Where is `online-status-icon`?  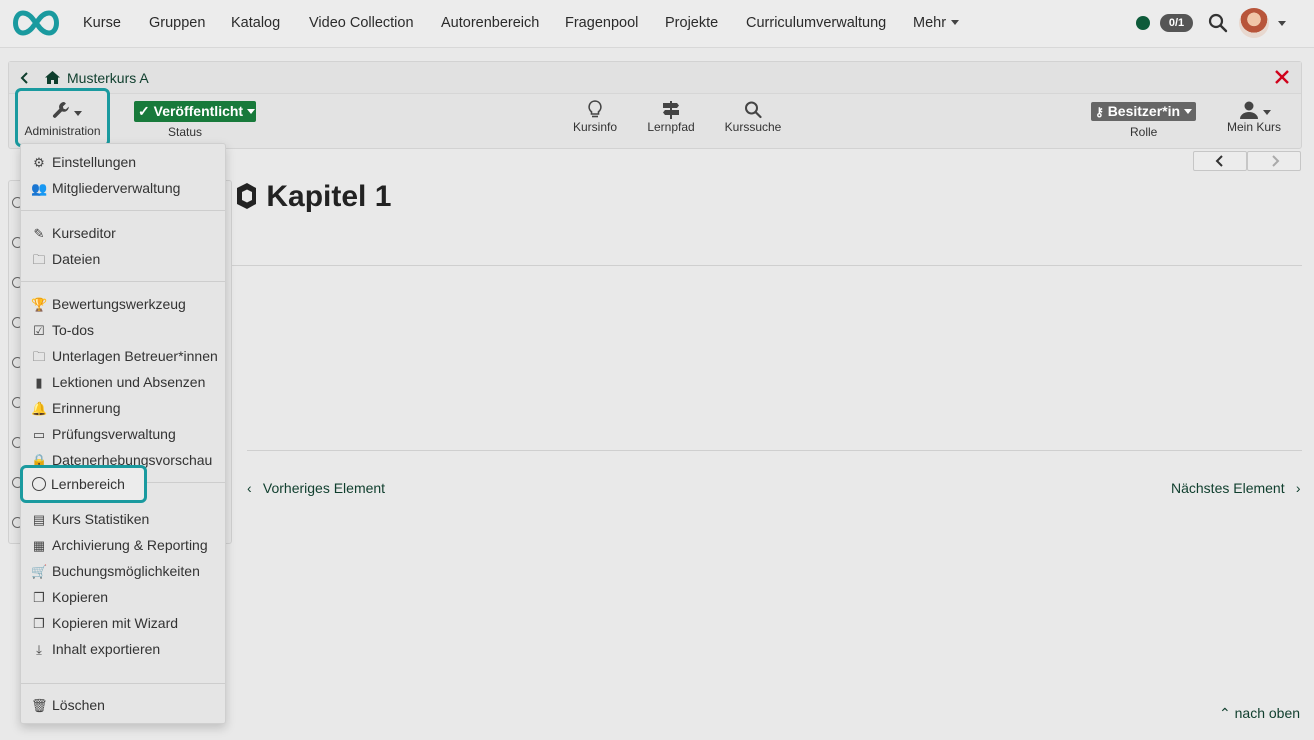 online-status-icon is located at coordinates (1143, 23).